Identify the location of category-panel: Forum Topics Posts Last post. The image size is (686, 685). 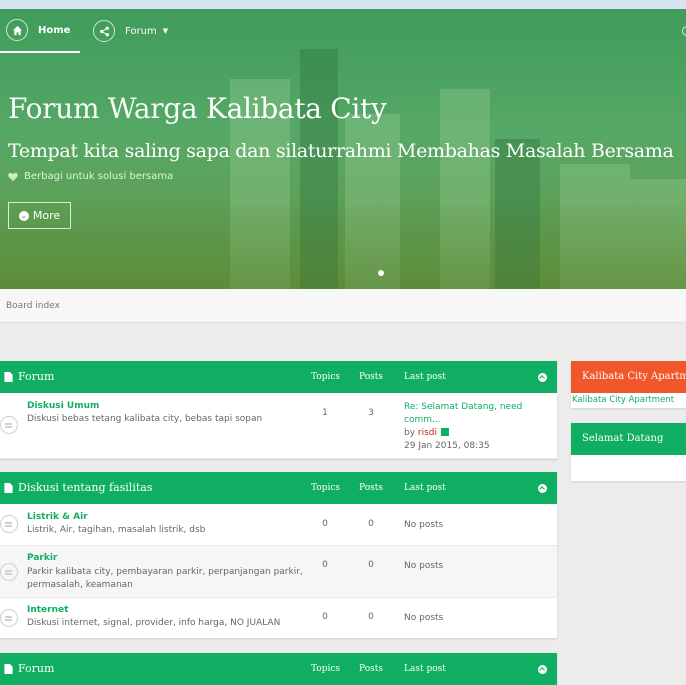
(278, 669).